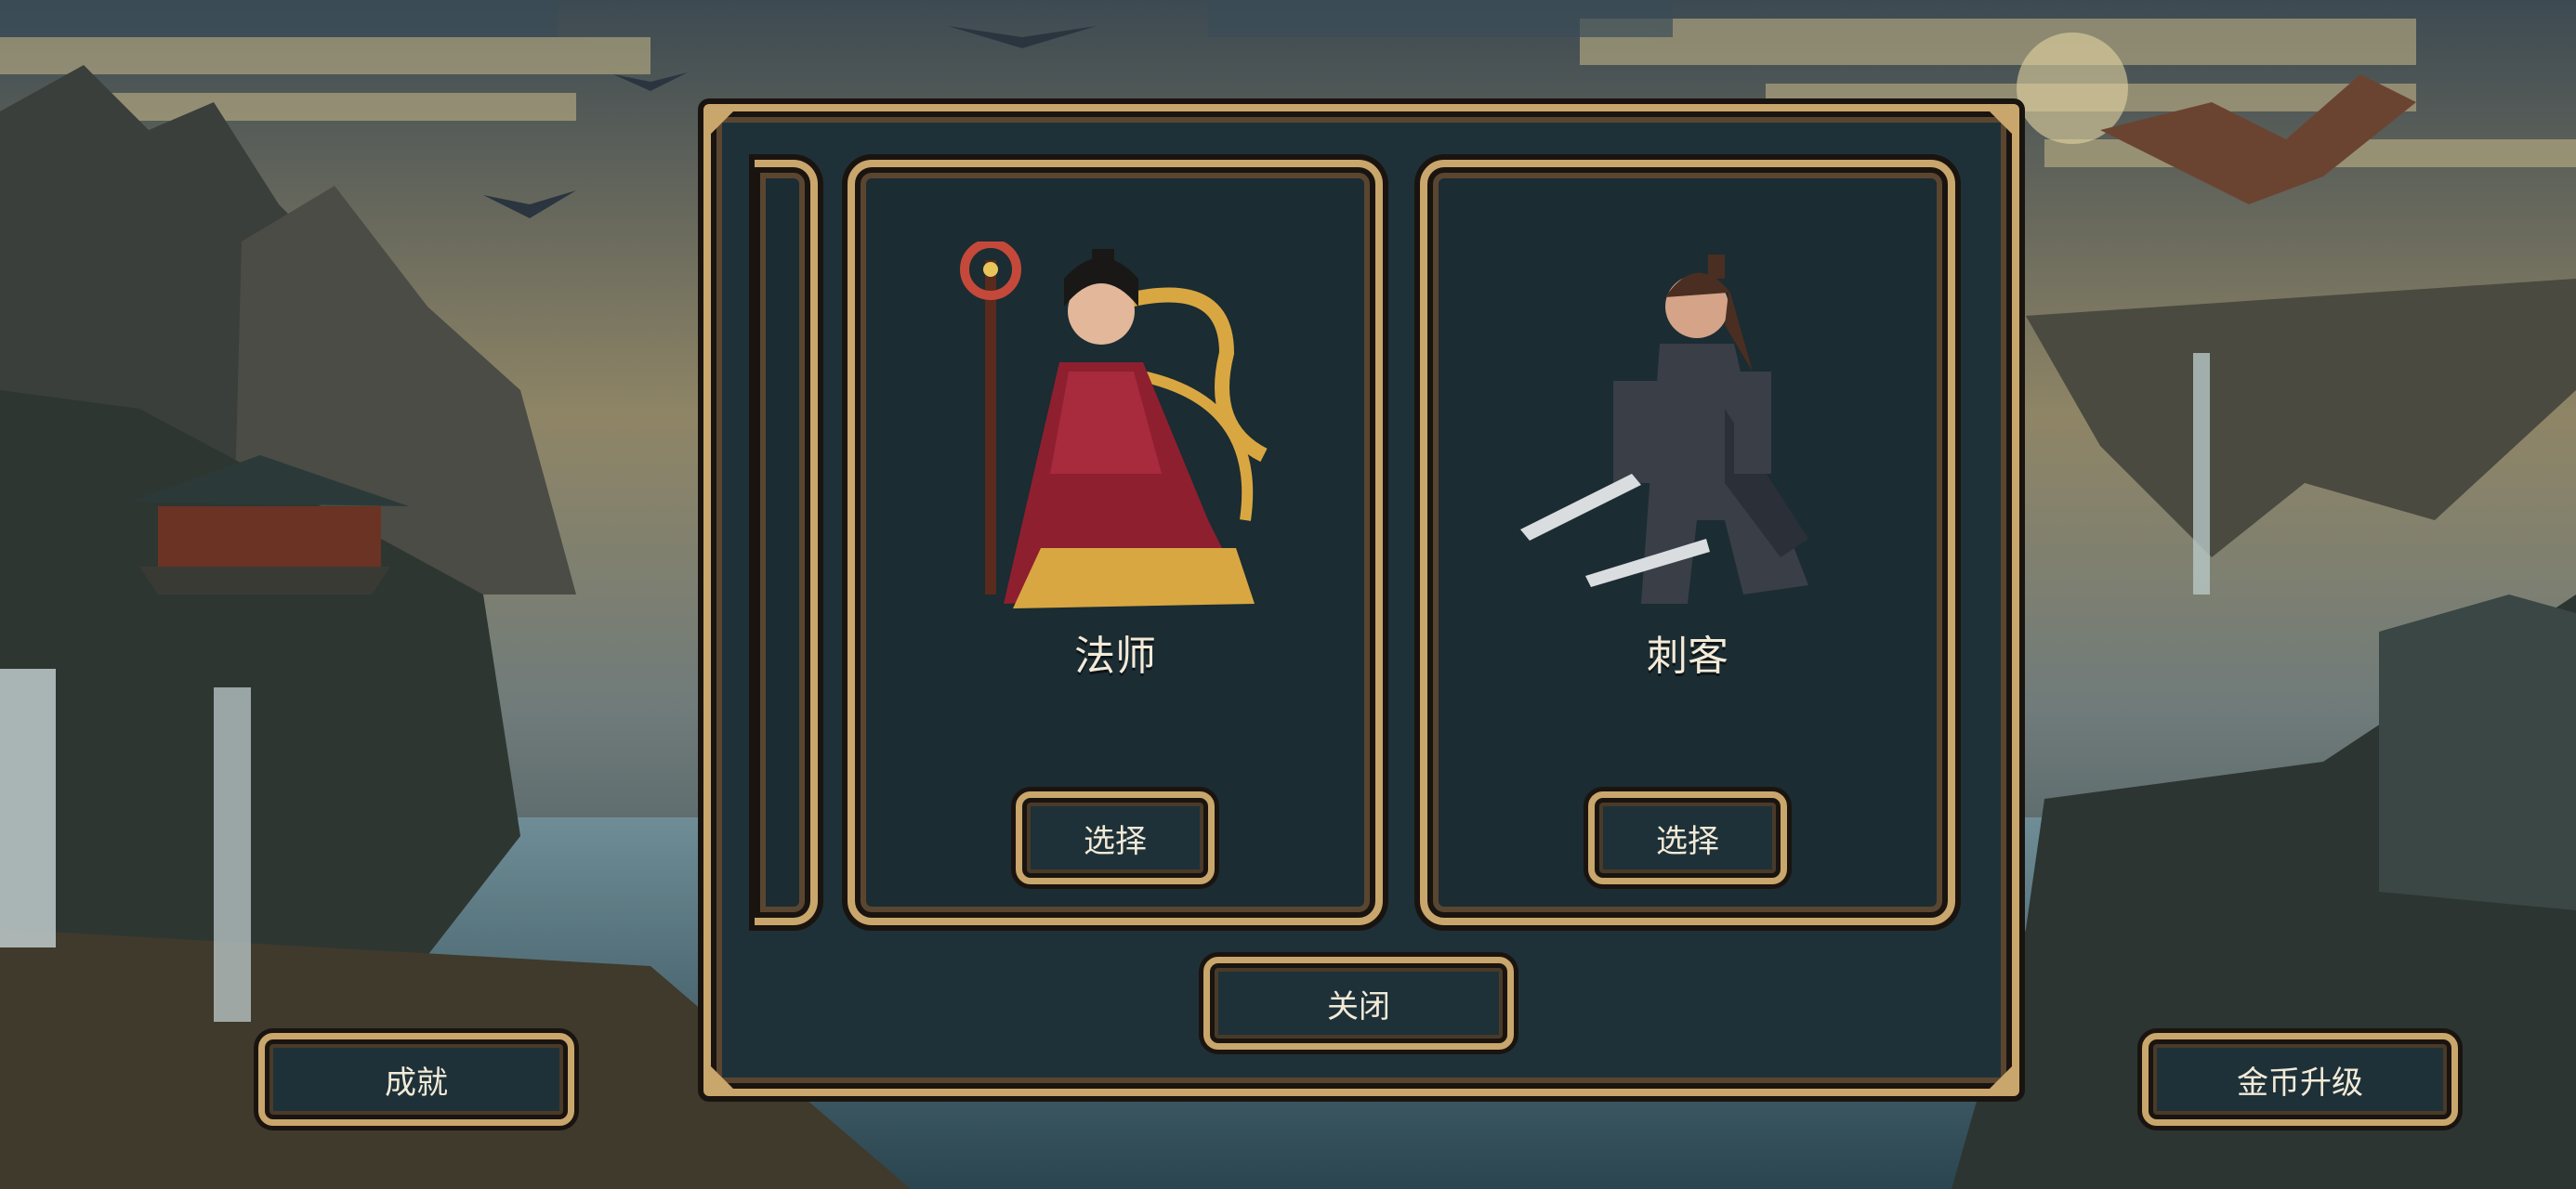  Describe the element at coordinates (416, 1079) in the screenshot. I see `achievements-button: 成就` at that location.